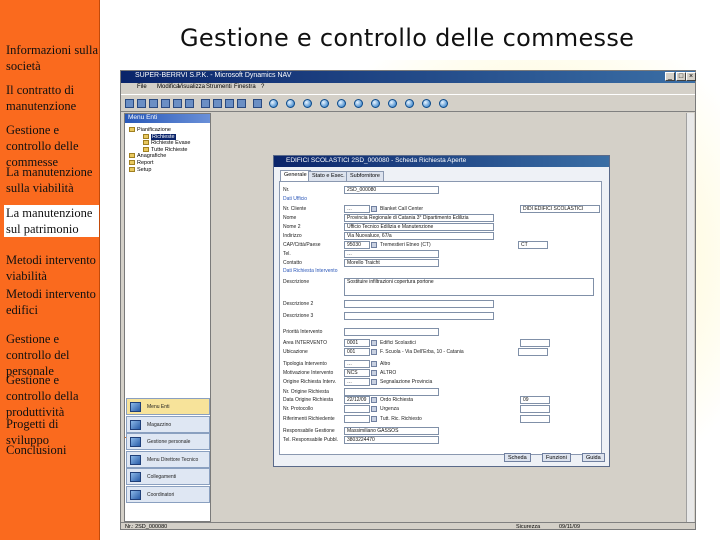  What do you see at coordinates (535, 400) in the screenshot?
I see `field-extra-input: 09` at bounding box center [535, 400].